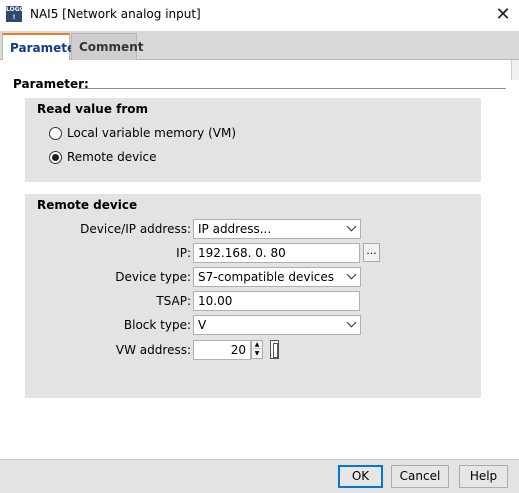 The image size is (519, 493). Describe the element at coordinates (135, 229) in the screenshot. I see `device-ip-label: Device/IP address:` at that location.